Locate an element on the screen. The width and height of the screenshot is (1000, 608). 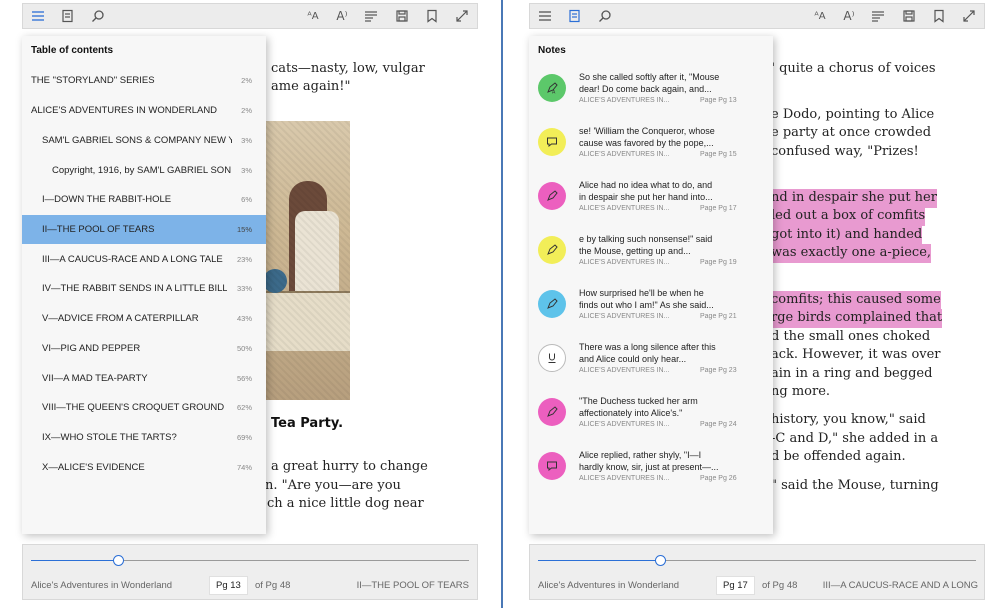
toc-item-percent: 62% is located at coordinates (244, 407).